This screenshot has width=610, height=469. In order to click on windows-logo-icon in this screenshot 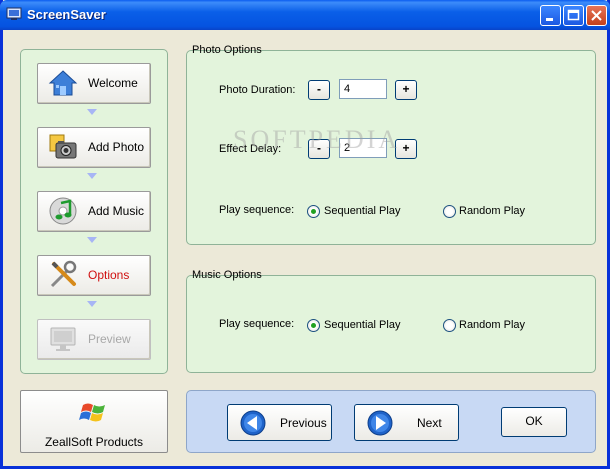, I will do `click(92, 412)`.